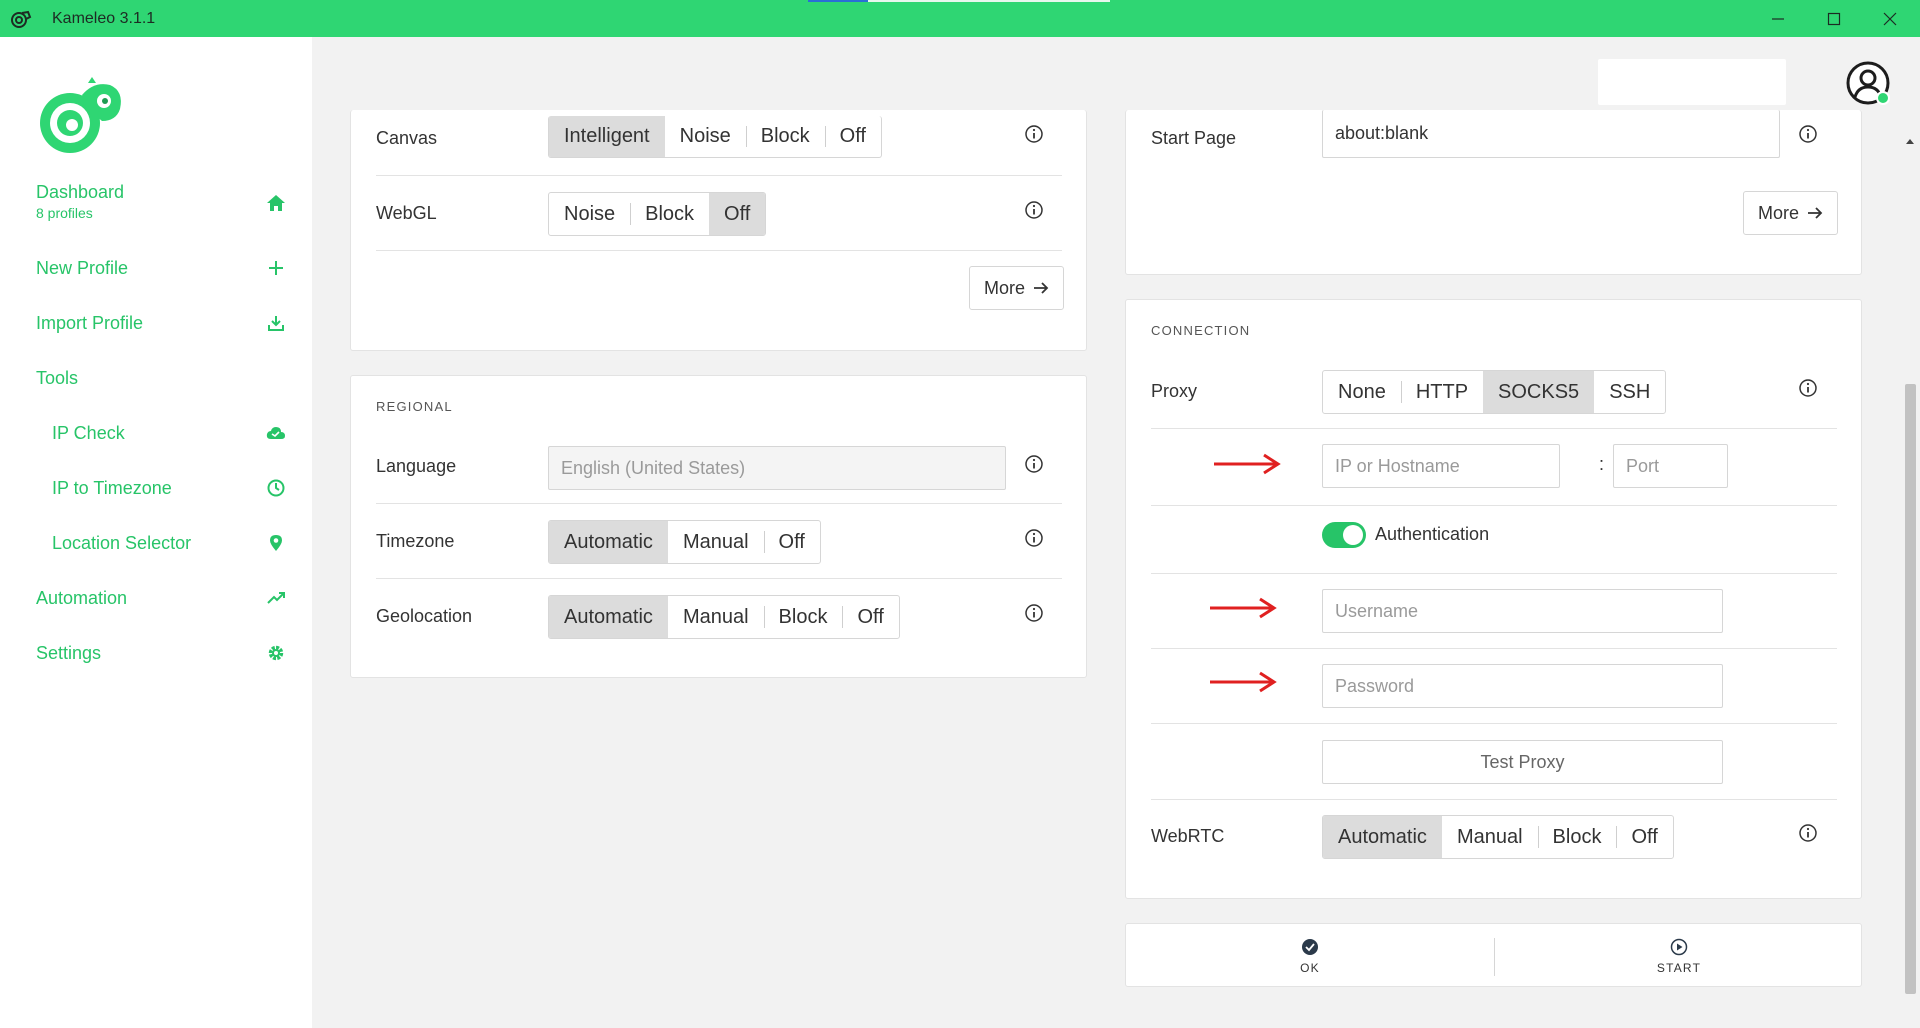  I want to click on test-proxy-button: Test Proxy, so click(1522, 762).